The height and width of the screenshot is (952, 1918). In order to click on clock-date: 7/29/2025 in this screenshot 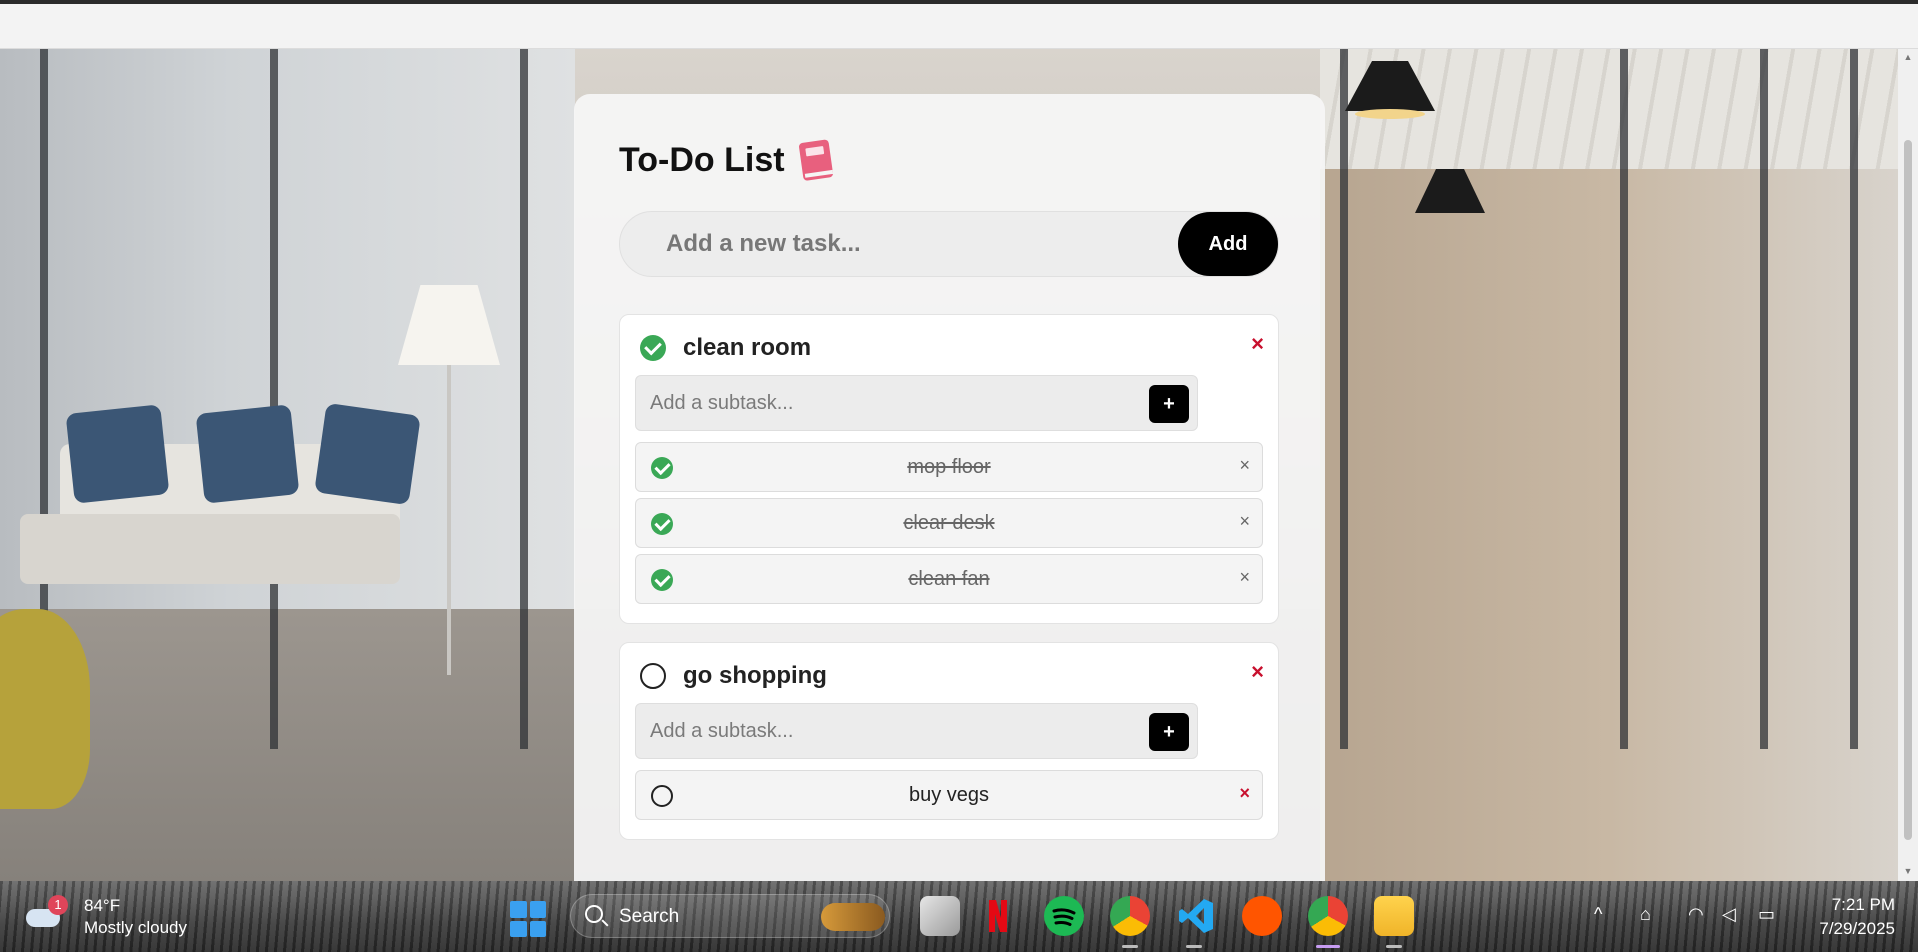, I will do `click(1857, 928)`.